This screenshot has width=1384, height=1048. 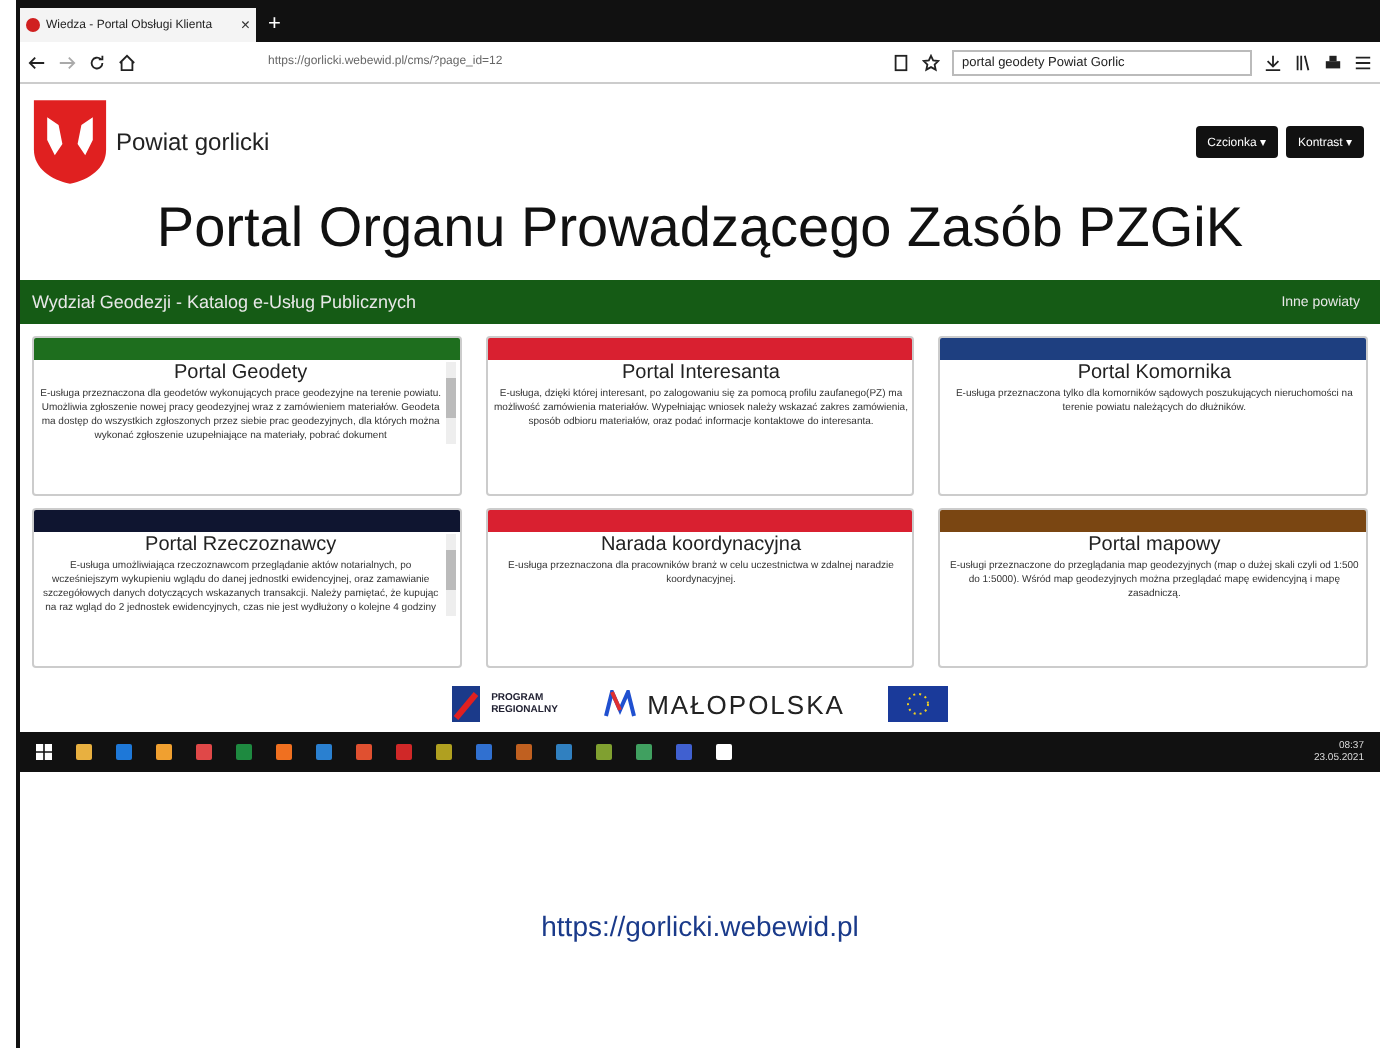 I want to click on site-name: Powiat gorlicki, so click(x=193, y=142).